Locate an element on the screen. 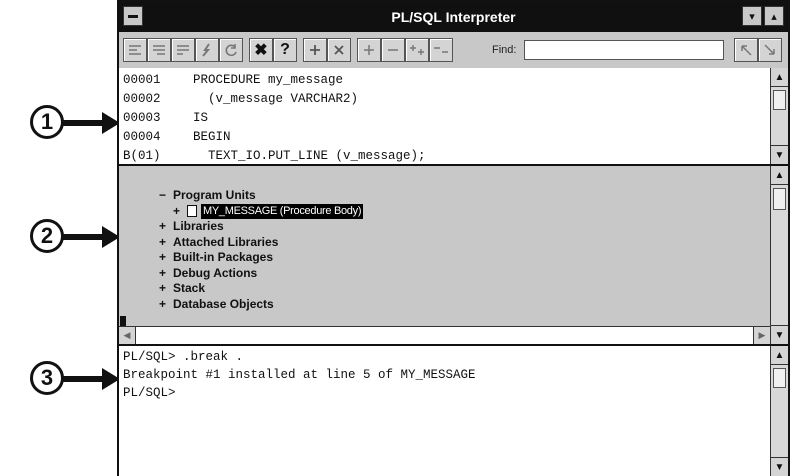 This screenshot has height=476, width=790. window-title: PL/SQL Interpreter is located at coordinates (453, 17).